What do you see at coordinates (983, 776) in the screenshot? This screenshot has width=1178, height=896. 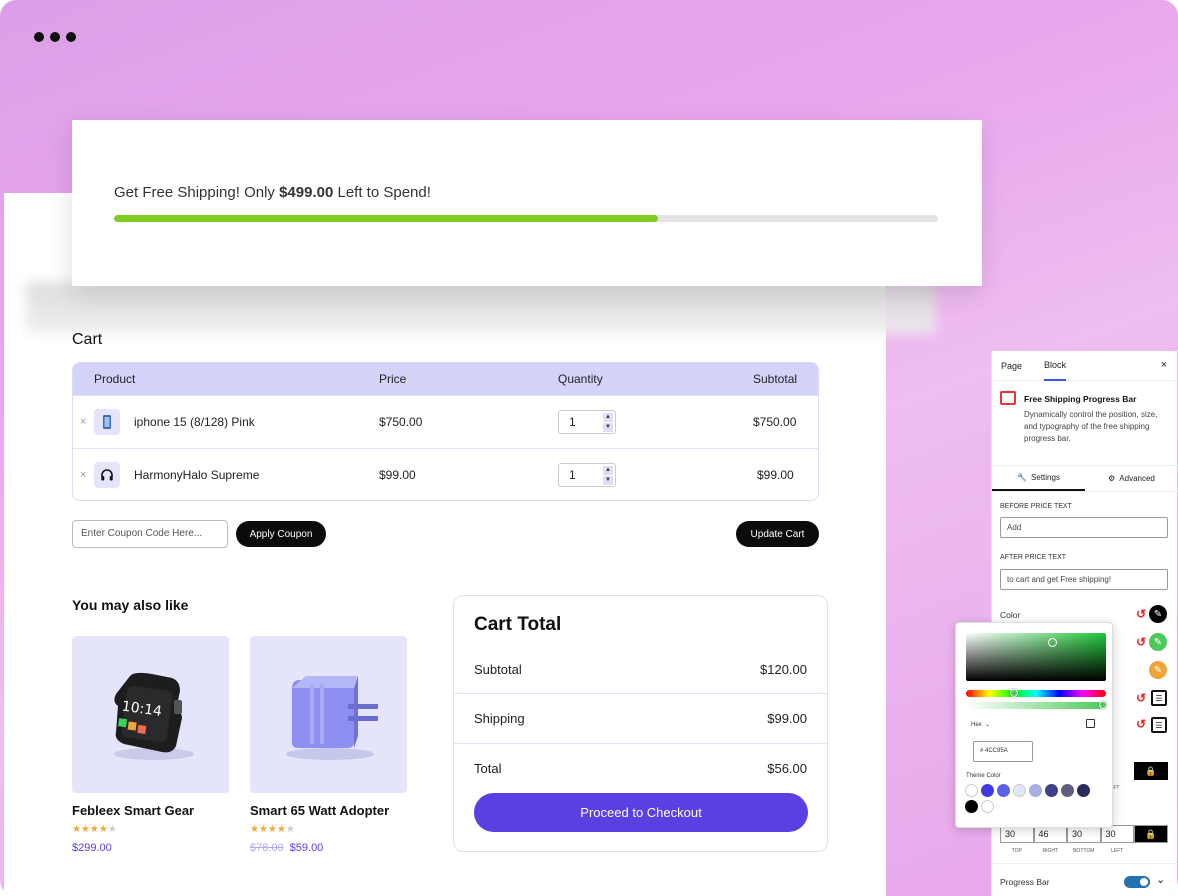 I see `theme-color-label: Theme Color` at bounding box center [983, 776].